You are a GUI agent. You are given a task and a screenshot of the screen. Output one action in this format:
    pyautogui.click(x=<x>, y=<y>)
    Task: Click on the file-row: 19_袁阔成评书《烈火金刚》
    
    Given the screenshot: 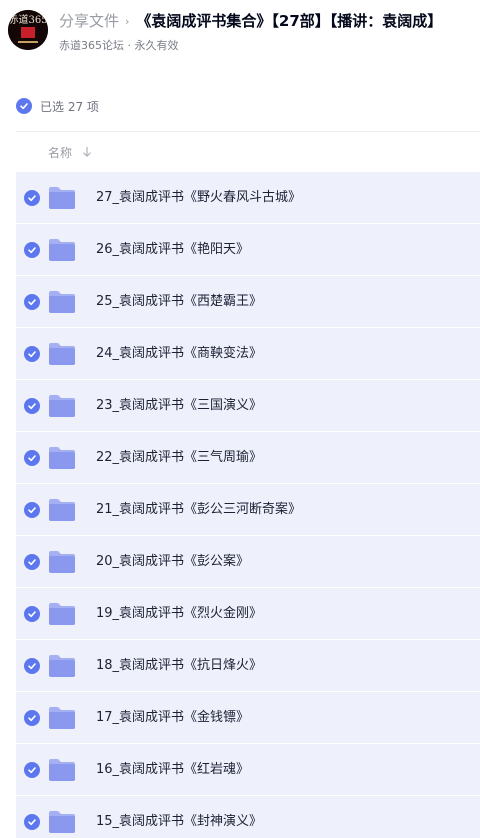 What is the action you would take?
    pyautogui.click(x=248, y=614)
    